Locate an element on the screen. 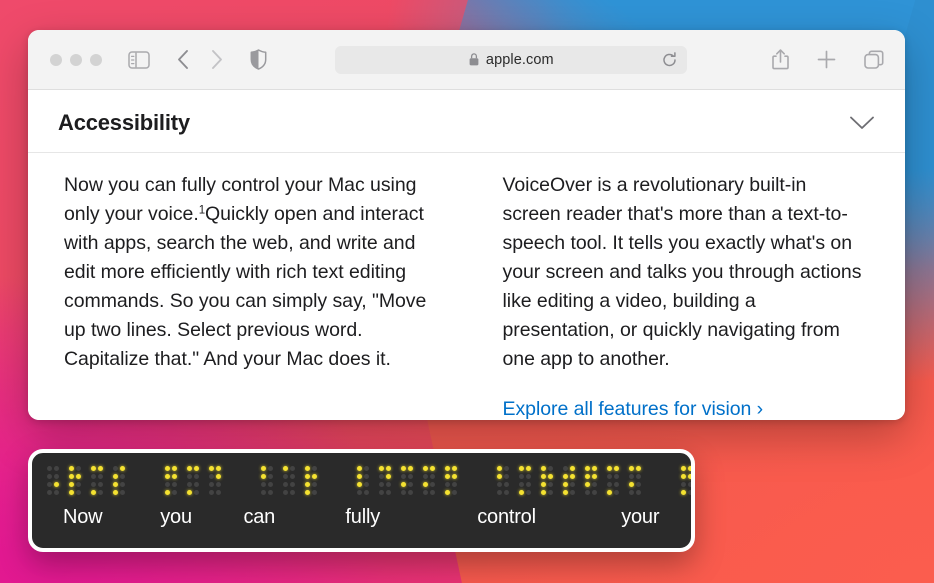 This screenshot has width=934, height=583. chevron-right-icon is located at coordinates (217, 59).